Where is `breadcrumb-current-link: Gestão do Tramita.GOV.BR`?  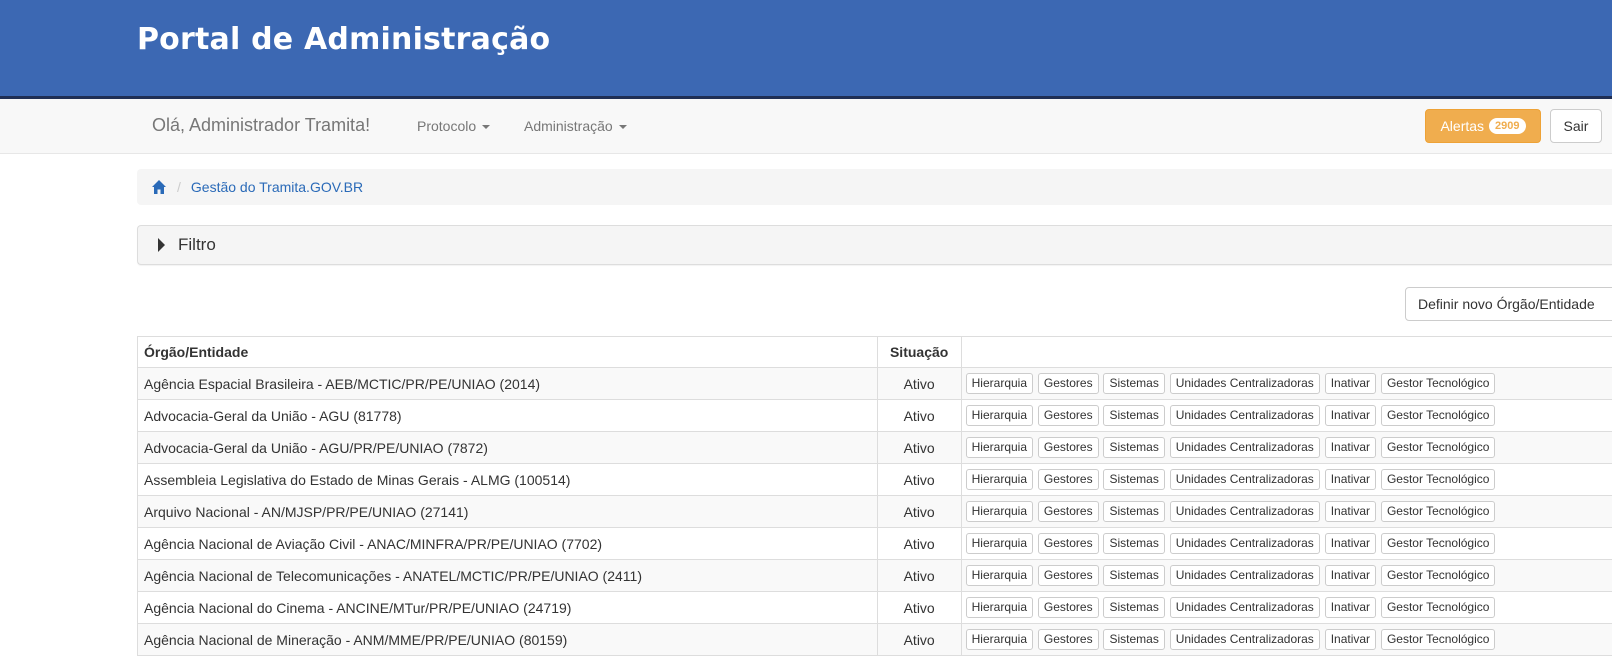 breadcrumb-current-link: Gestão do Tramita.GOV.BR is located at coordinates (277, 187).